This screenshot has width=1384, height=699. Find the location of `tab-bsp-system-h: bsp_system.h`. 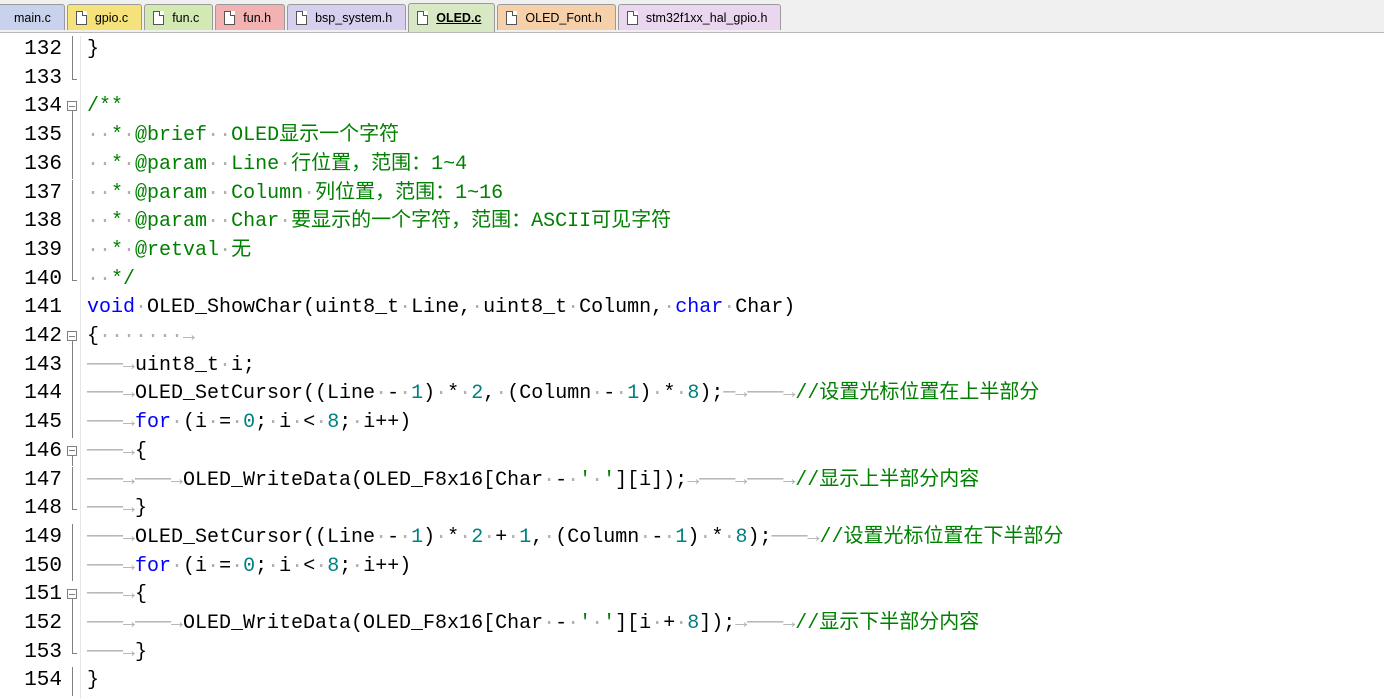

tab-bsp-system-h: bsp_system.h is located at coordinates (347, 17).